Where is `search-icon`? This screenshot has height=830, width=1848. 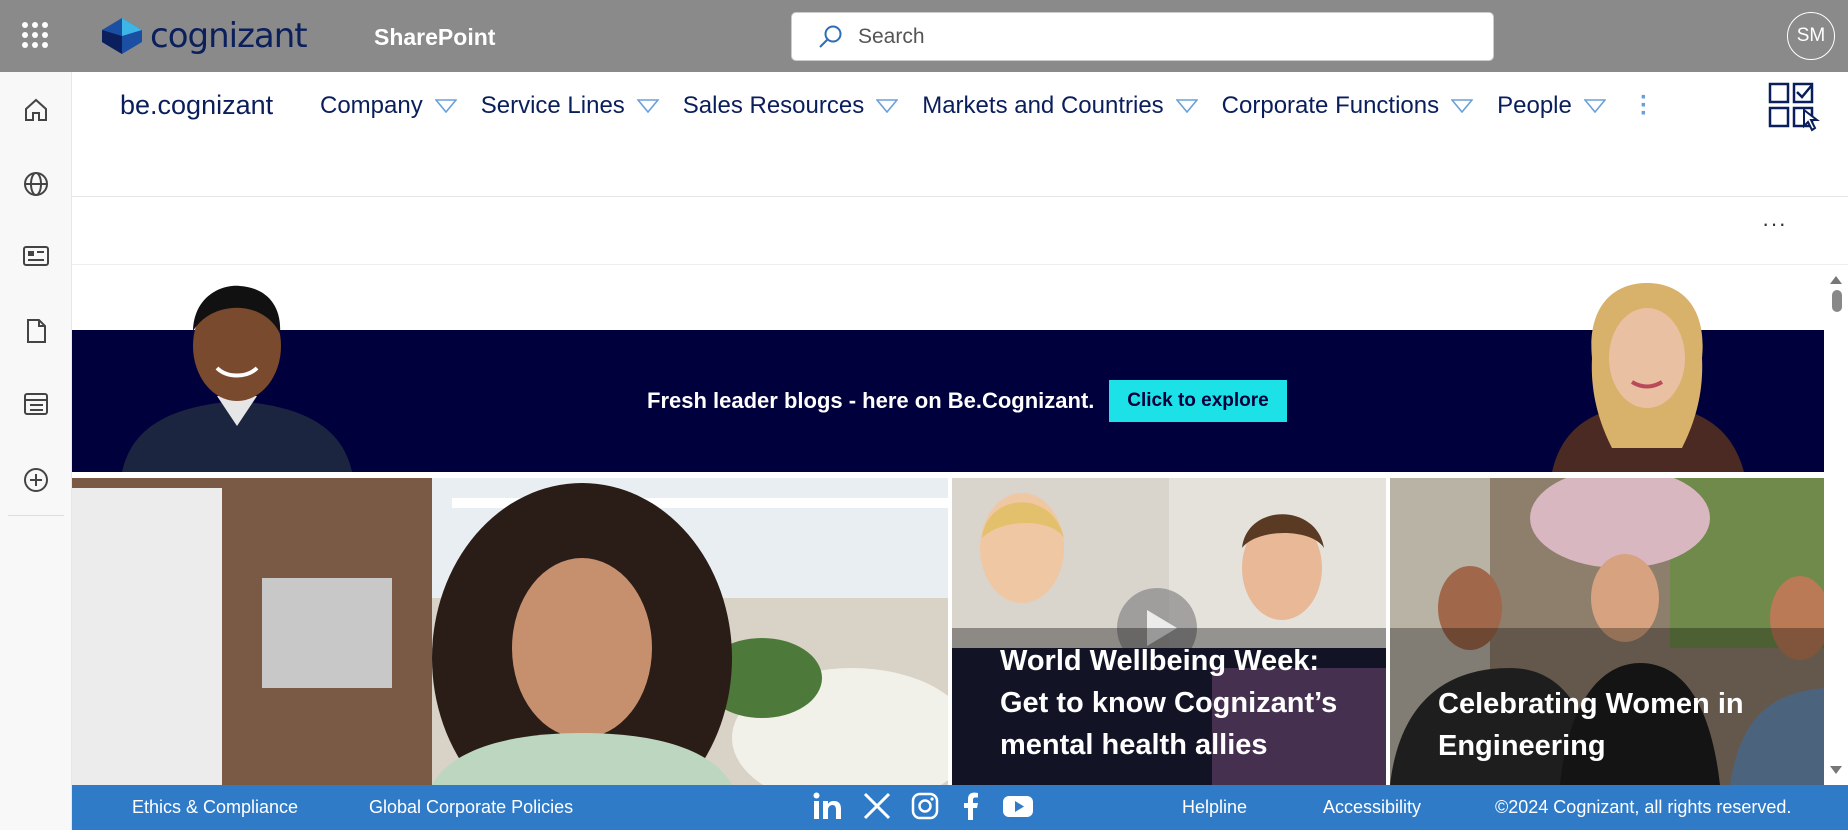
search-icon is located at coordinates (830, 36).